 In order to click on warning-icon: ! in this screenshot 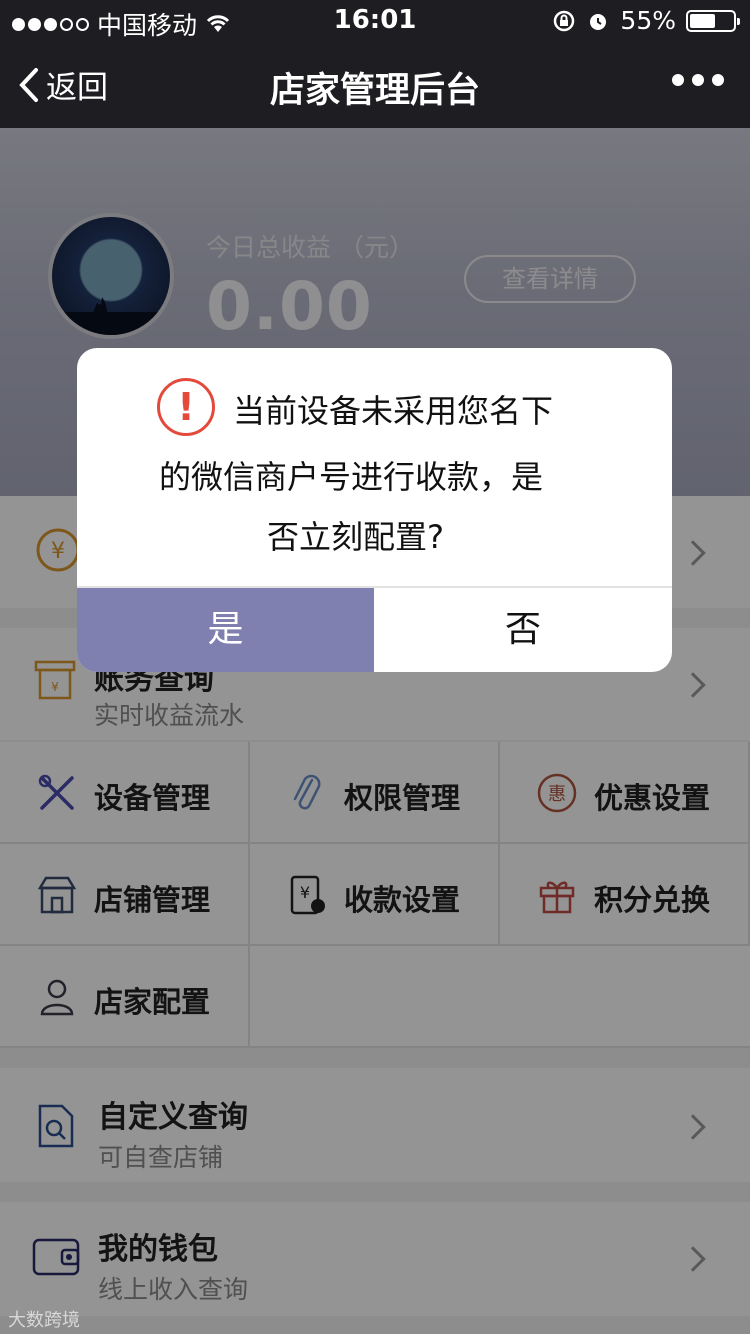, I will do `click(186, 407)`.